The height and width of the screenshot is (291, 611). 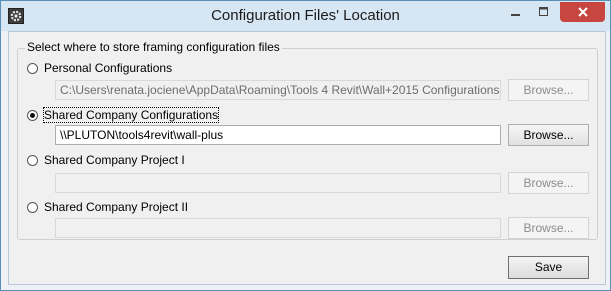 I want to click on radio-button-selected, so click(x=32, y=115).